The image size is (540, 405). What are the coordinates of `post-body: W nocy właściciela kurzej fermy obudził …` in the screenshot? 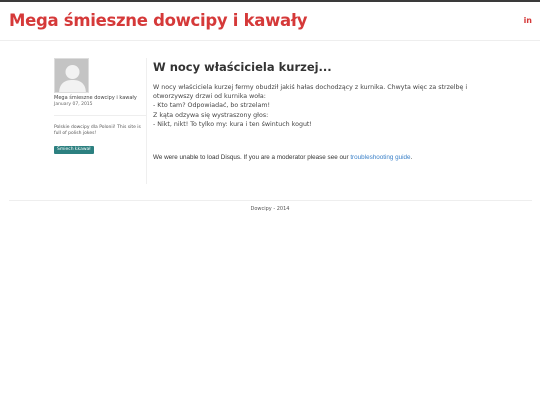 It's located at (318, 106).